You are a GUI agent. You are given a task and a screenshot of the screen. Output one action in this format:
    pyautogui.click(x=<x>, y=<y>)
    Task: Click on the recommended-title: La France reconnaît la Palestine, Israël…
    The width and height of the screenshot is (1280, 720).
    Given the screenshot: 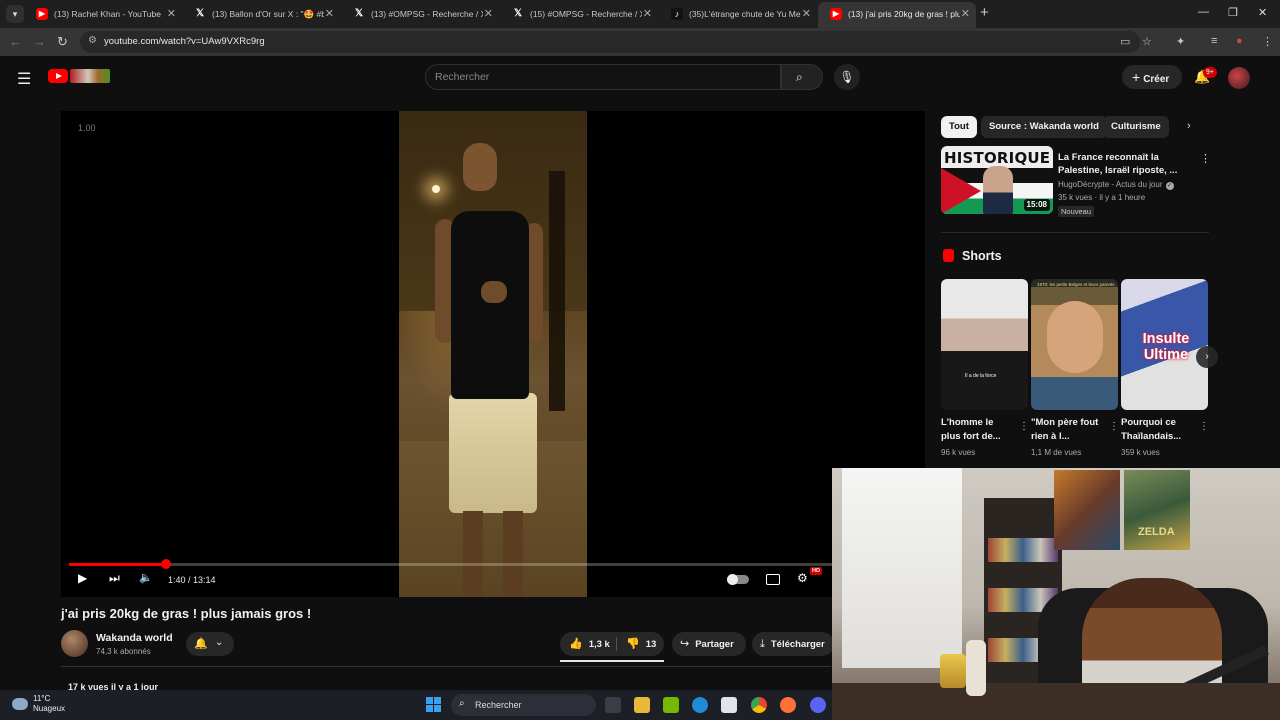 What is the action you would take?
    pyautogui.click(x=1123, y=164)
    